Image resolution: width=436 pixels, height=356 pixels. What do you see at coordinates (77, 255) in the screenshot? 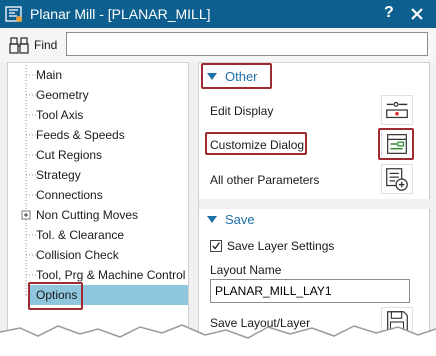
I see `nav-item-label: Collision Check` at bounding box center [77, 255].